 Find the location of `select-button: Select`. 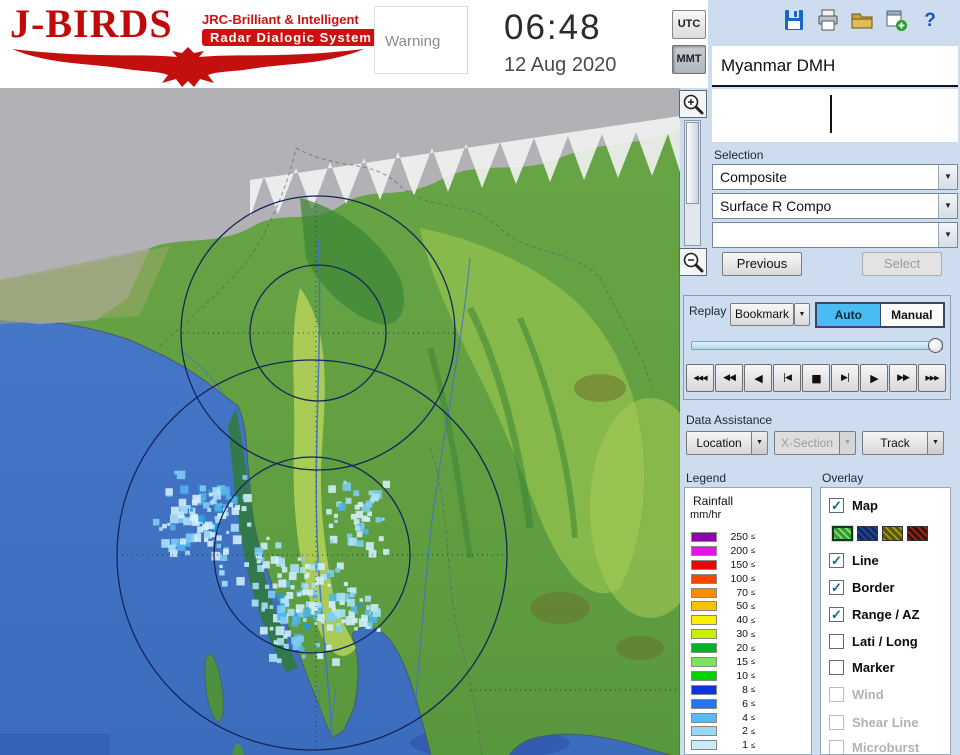

select-button: Select is located at coordinates (902, 264).